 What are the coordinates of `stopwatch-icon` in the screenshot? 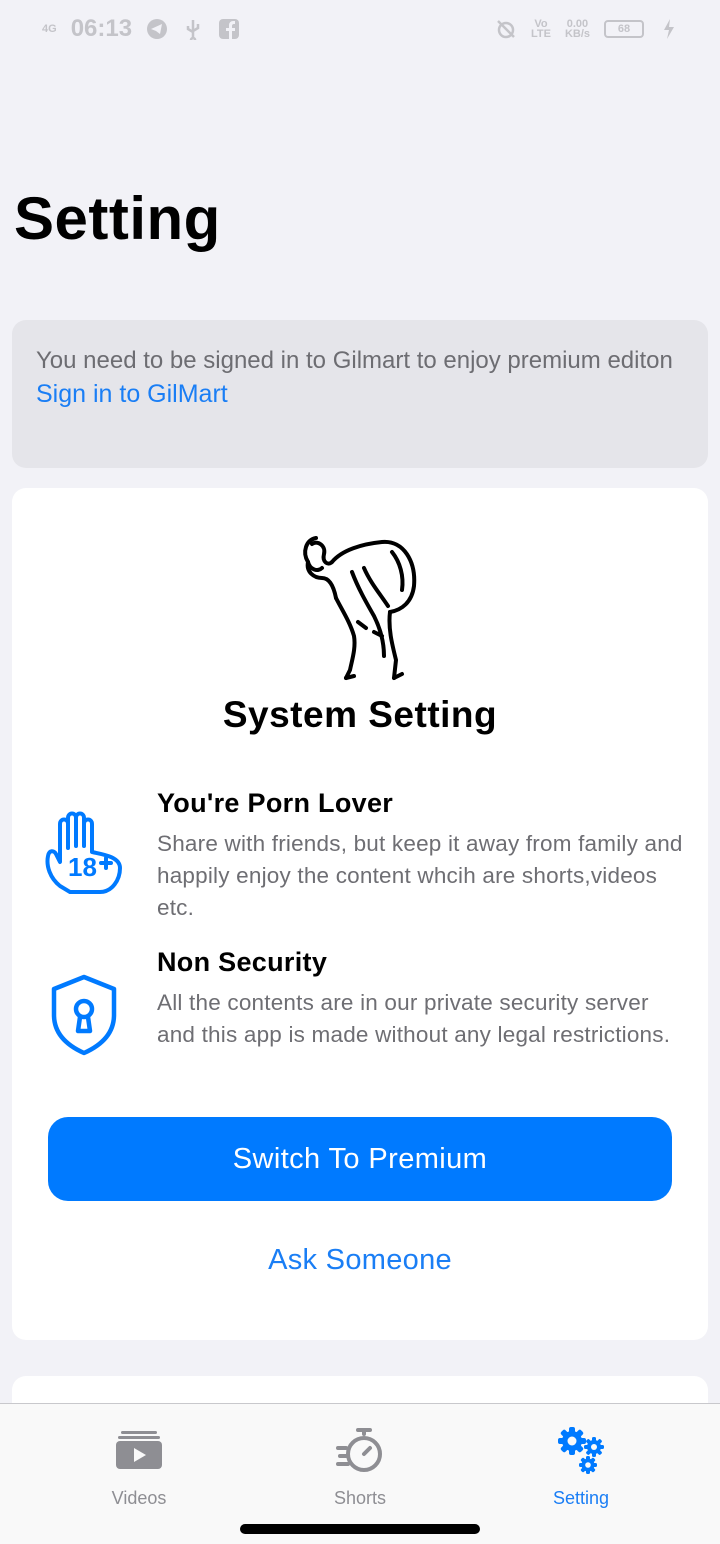 It's located at (360, 1450).